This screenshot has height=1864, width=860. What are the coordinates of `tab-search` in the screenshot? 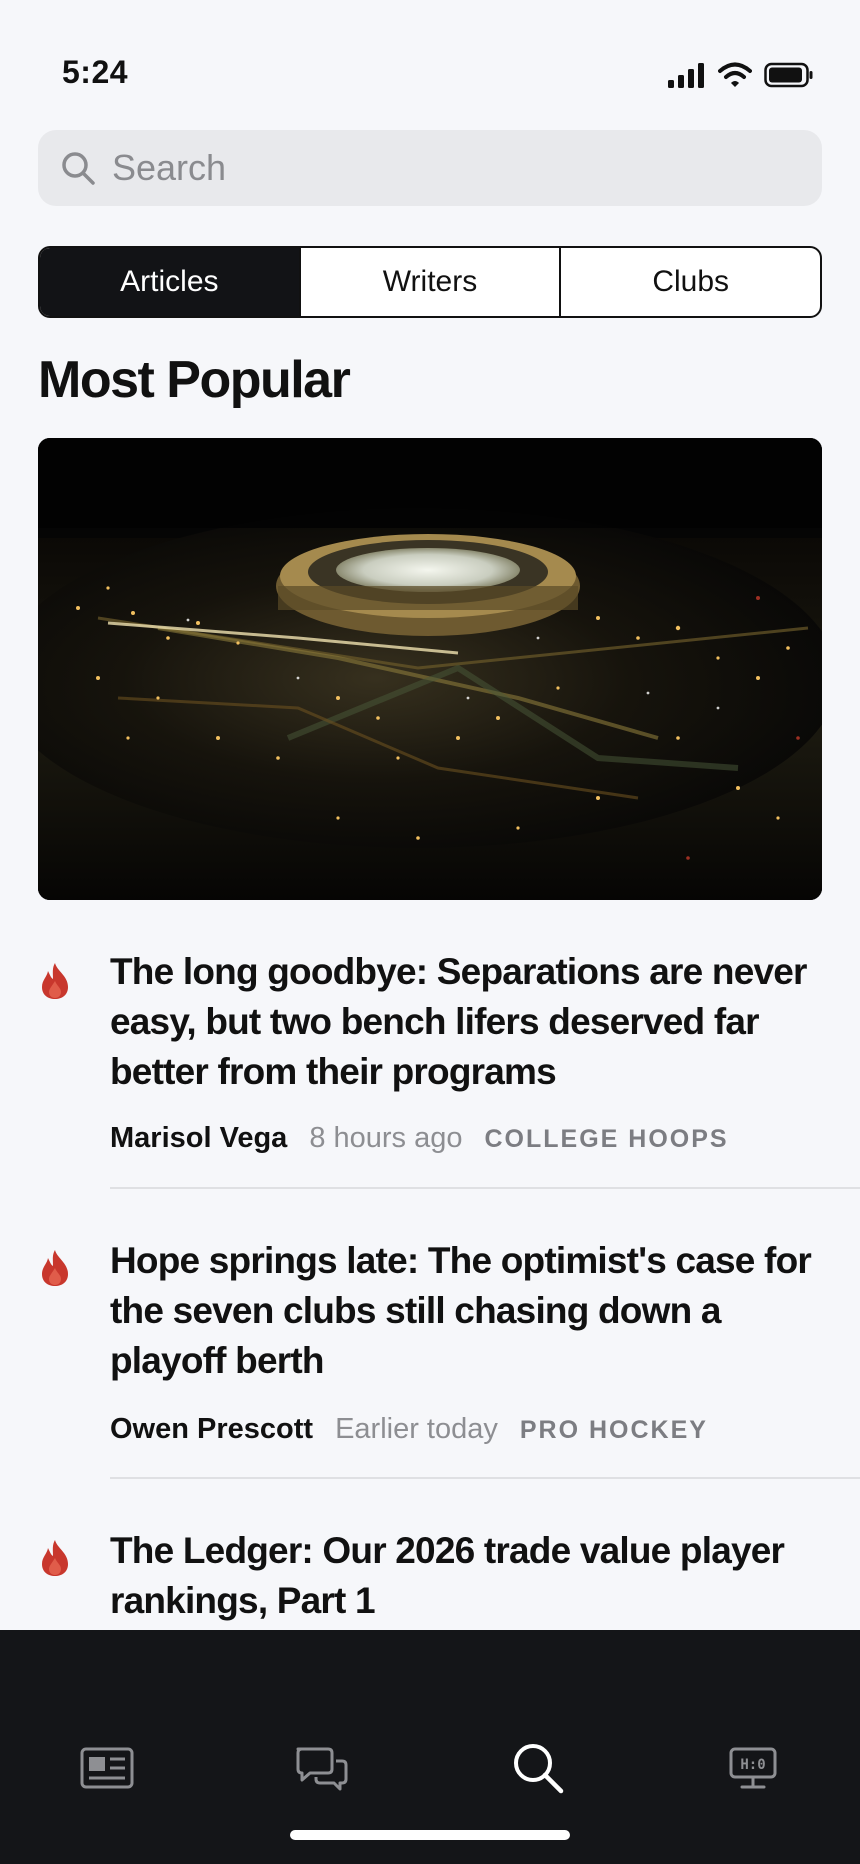 It's located at (538, 1768).